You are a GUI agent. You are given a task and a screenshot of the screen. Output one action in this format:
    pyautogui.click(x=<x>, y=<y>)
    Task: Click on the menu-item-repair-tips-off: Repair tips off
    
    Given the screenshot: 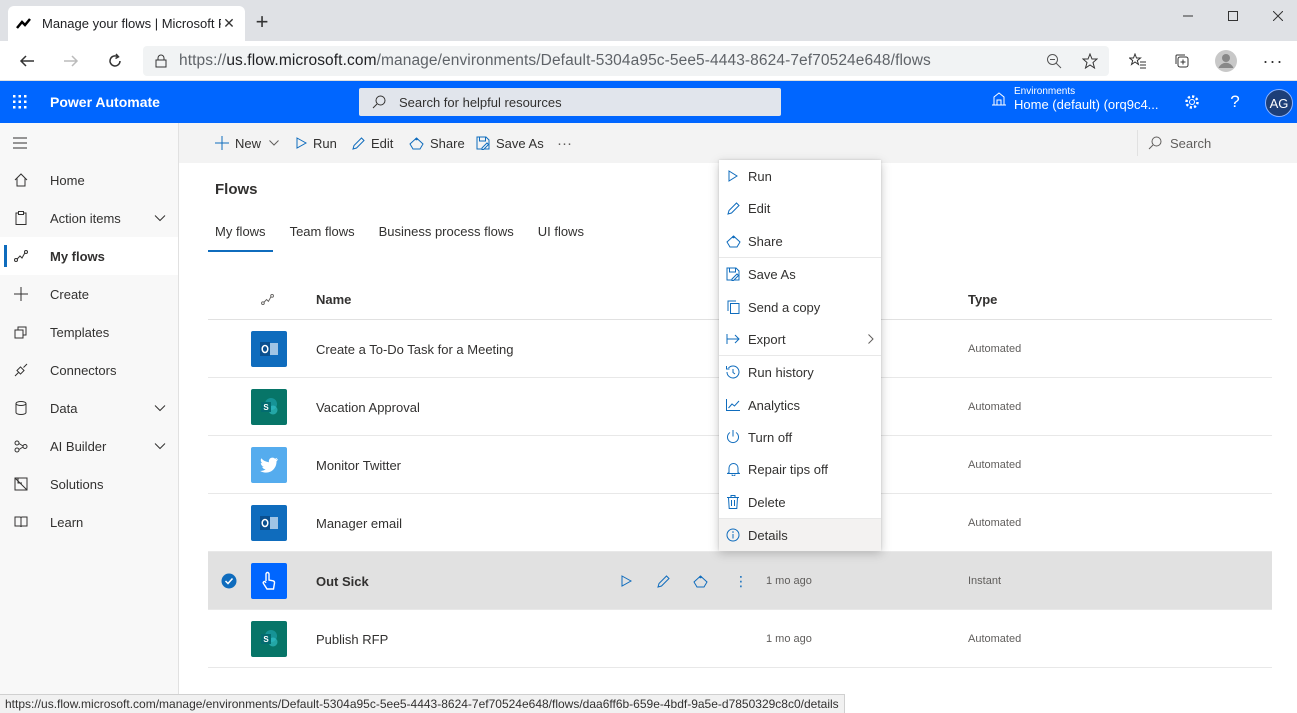 What is the action you would take?
    pyautogui.click(x=800, y=469)
    